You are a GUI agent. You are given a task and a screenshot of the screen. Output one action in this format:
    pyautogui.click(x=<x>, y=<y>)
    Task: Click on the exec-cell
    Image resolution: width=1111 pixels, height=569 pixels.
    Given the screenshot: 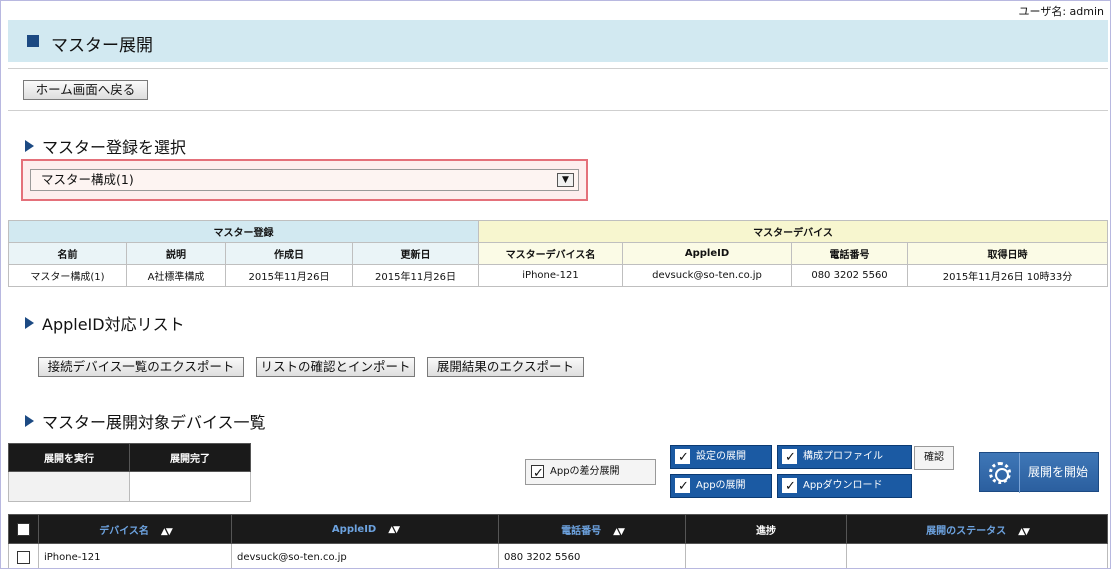 What is the action you would take?
    pyautogui.click(x=69, y=486)
    